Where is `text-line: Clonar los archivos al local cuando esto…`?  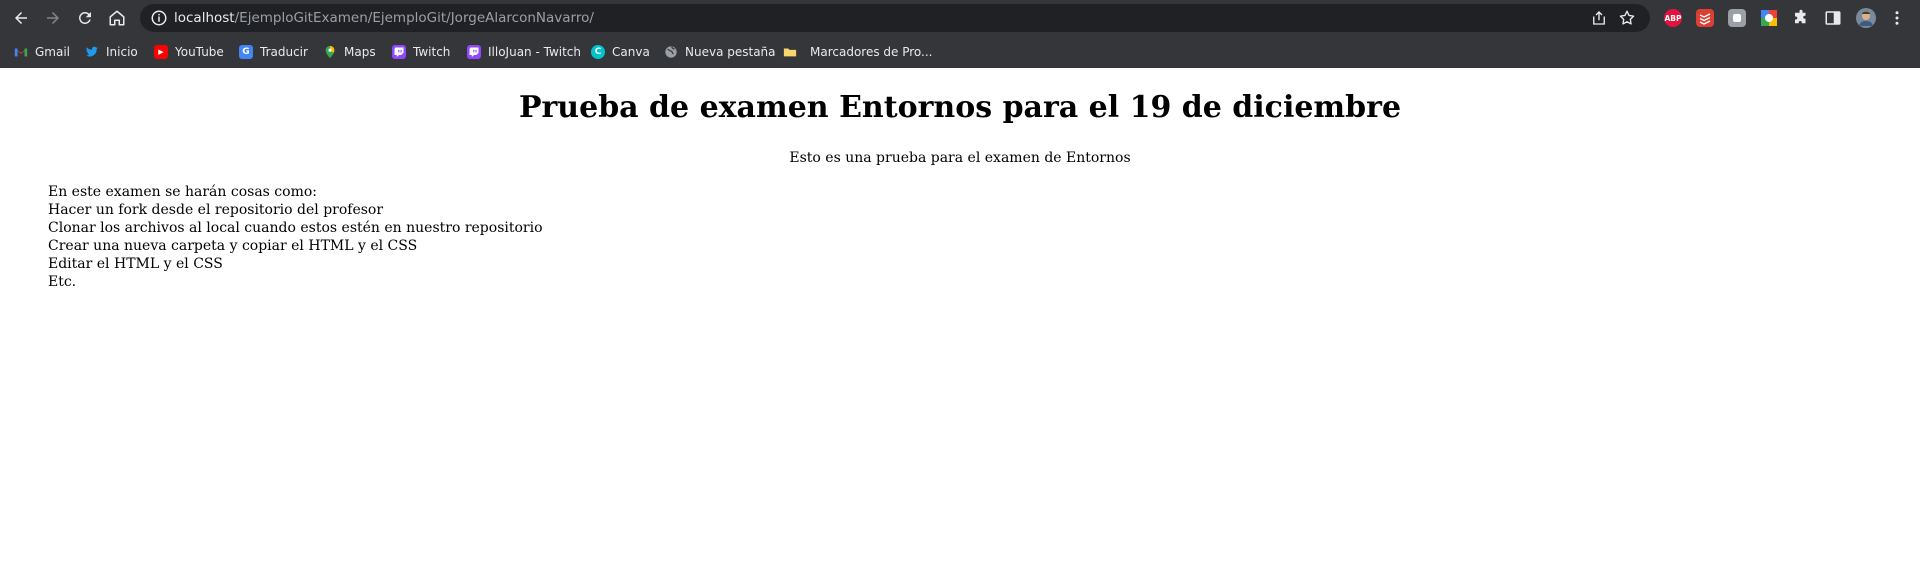
text-line: Clonar los archivos al local cuando esto… is located at coordinates (295, 228).